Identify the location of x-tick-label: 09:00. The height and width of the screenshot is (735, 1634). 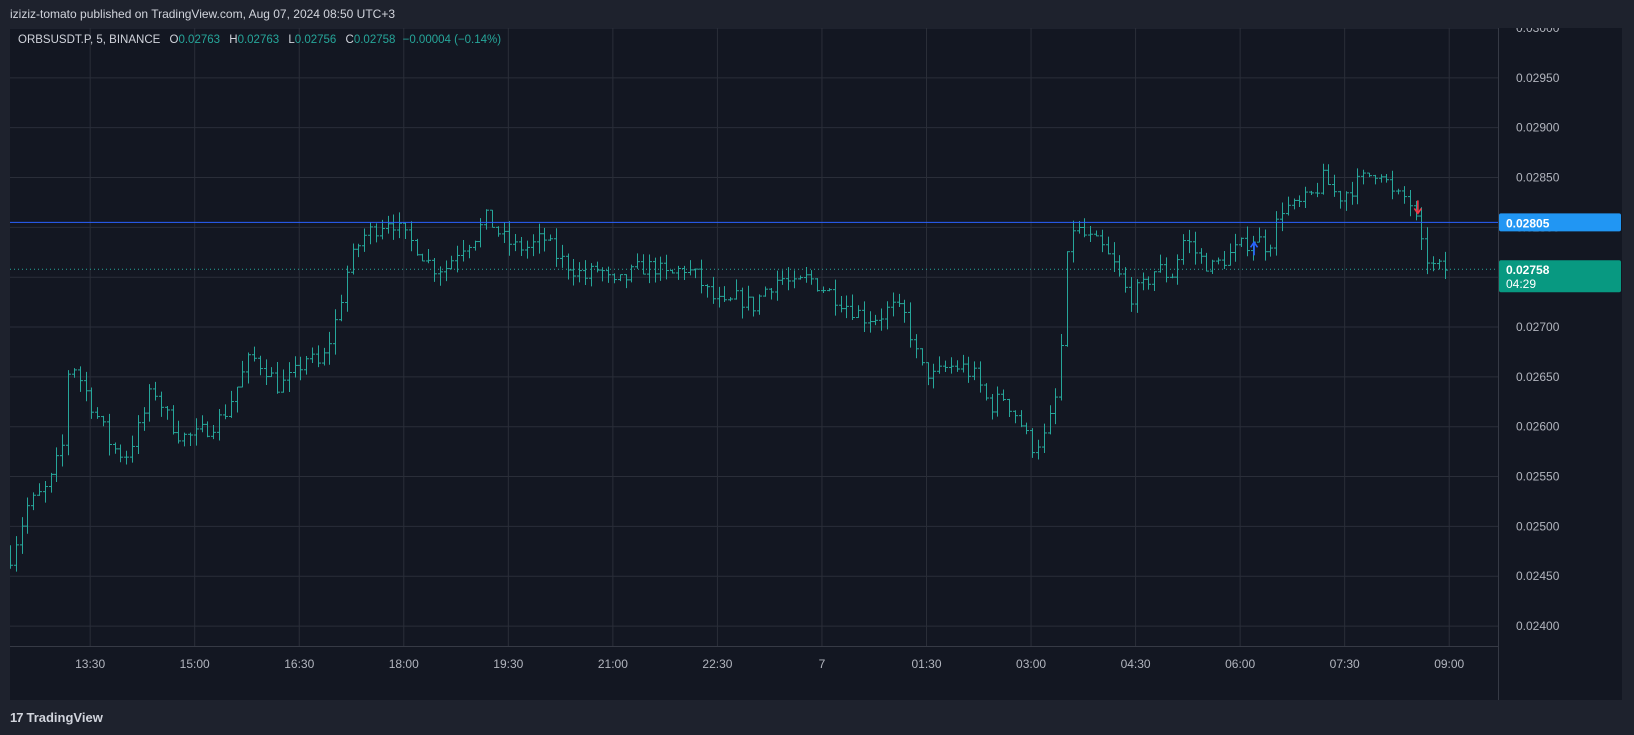
(1449, 664).